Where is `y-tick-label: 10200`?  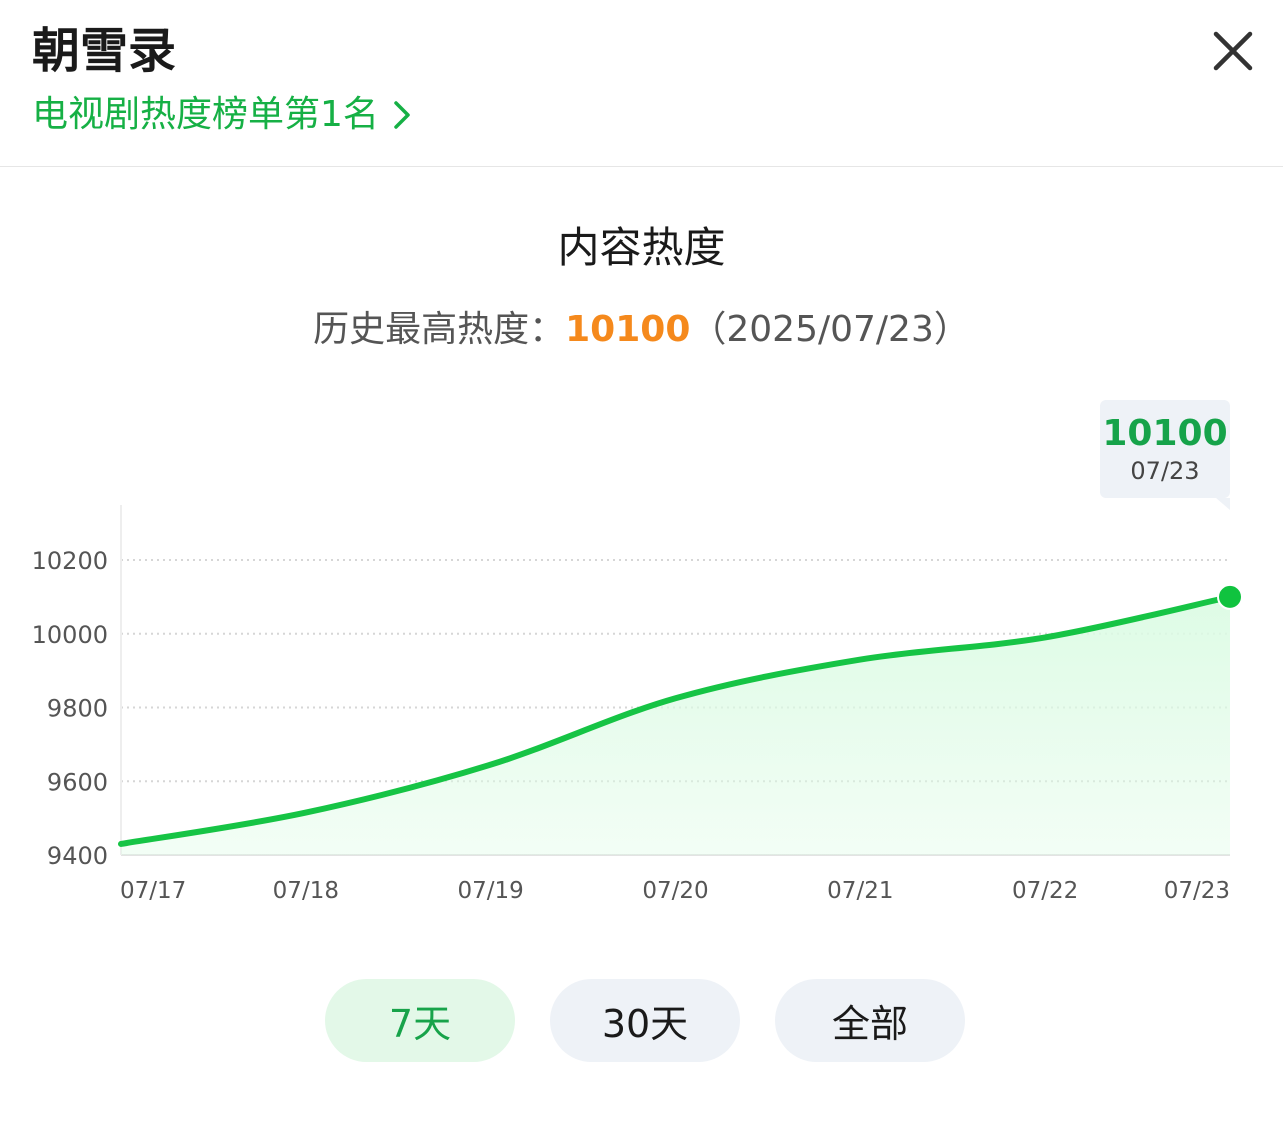
y-tick-label: 10200 is located at coordinates (70, 561).